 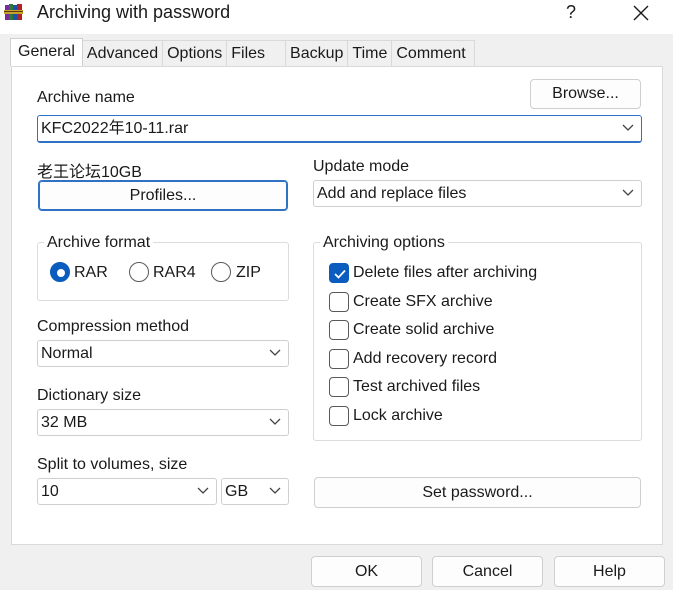 I want to click on checkmark-icon, so click(x=340, y=274).